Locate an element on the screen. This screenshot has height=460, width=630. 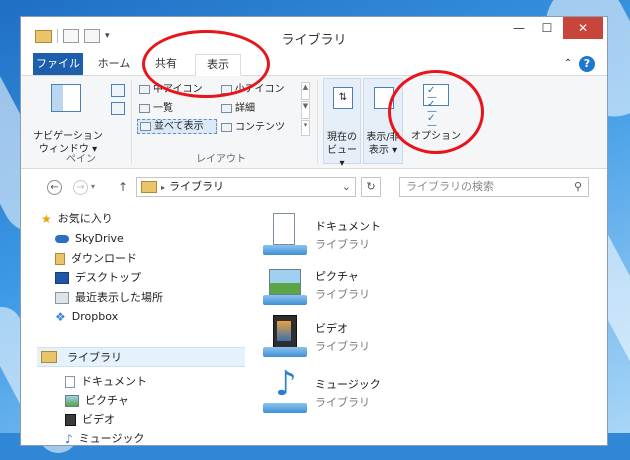
layout-option-label: 詳細 is located at coordinates (245, 108).